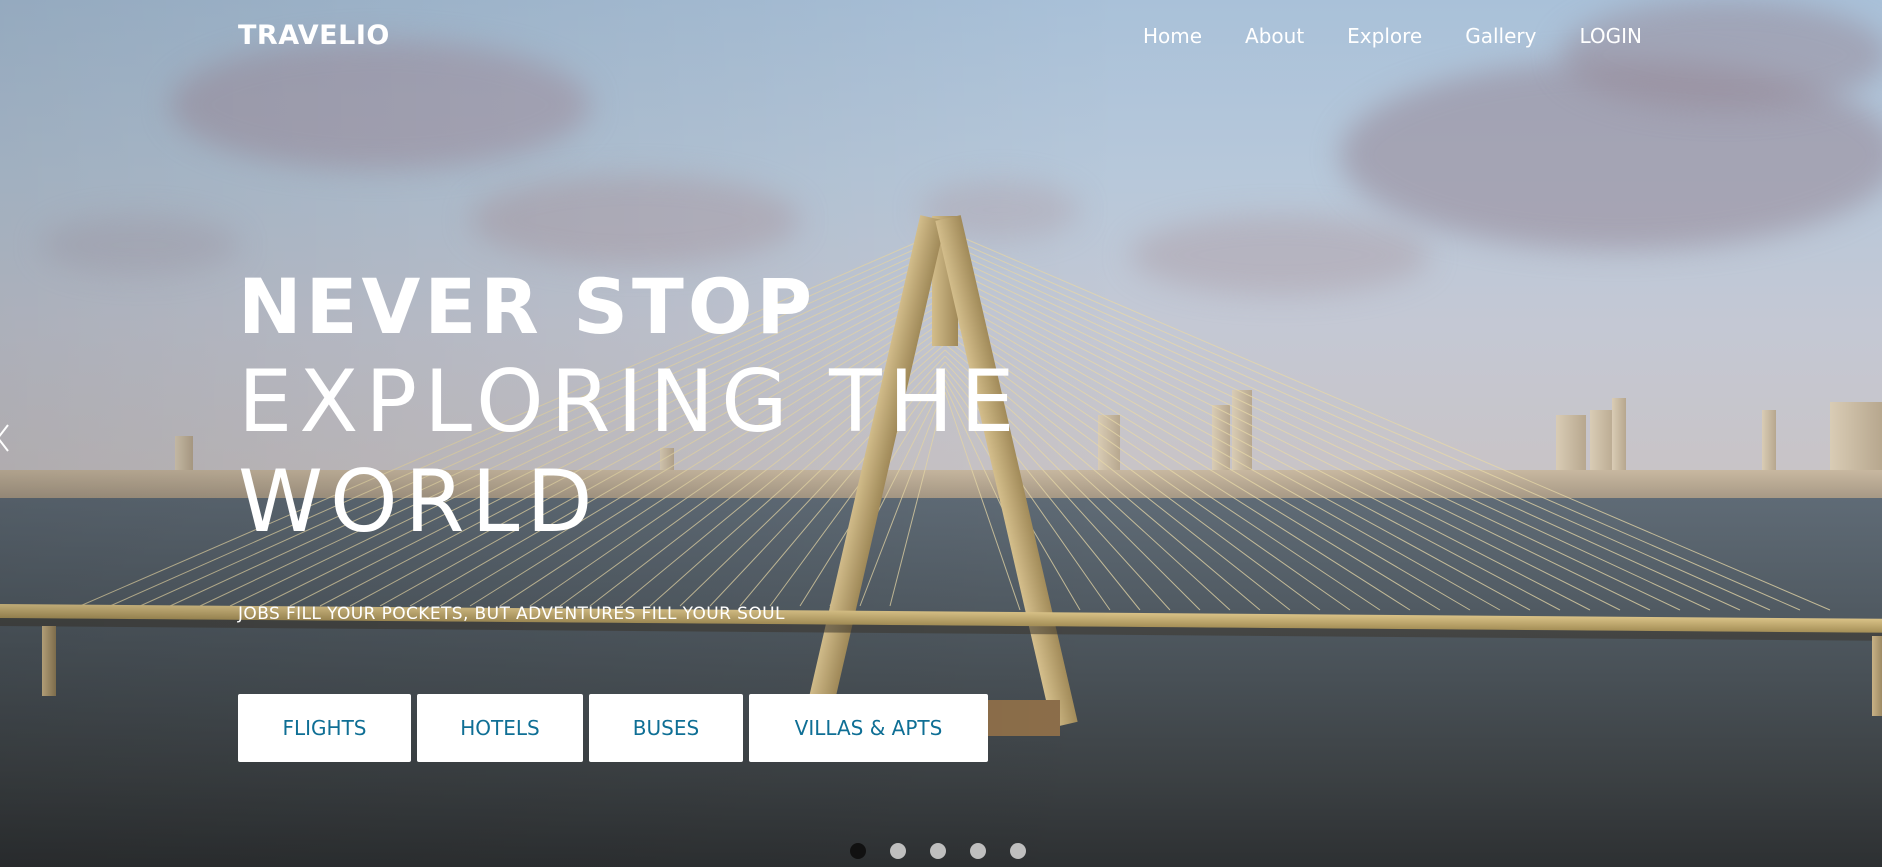 The image size is (1882, 867). What do you see at coordinates (1172, 36) in the screenshot?
I see `nav-link-home: Home` at bounding box center [1172, 36].